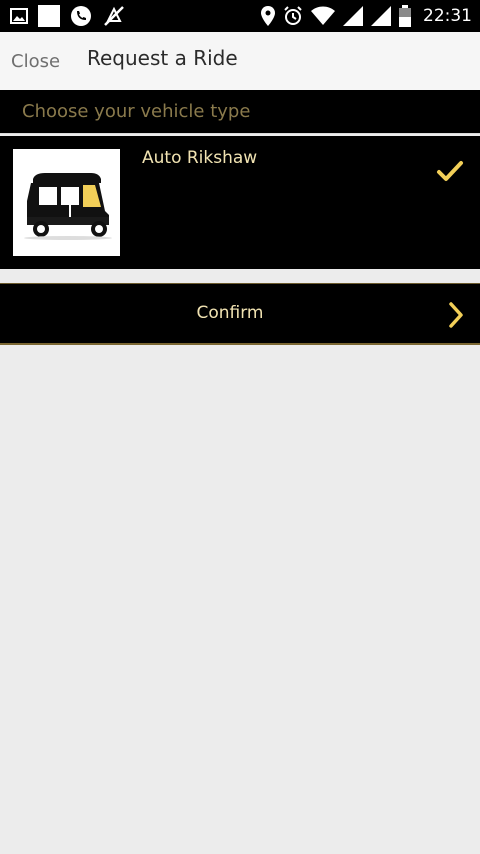 This screenshot has width=480, height=854. Describe the element at coordinates (405, 16) in the screenshot. I see `battery-icon` at that location.